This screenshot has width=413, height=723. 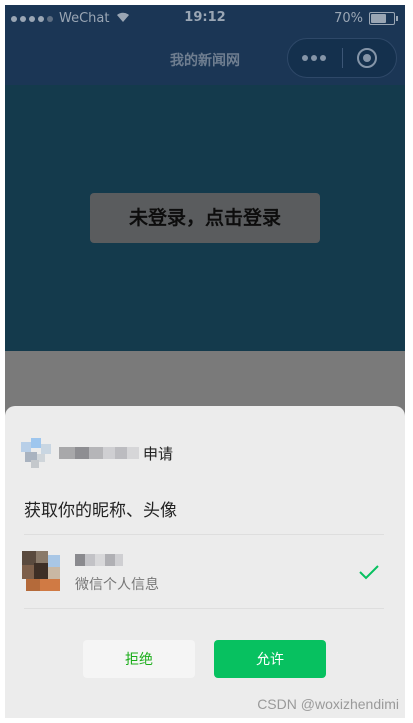 What do you see at coordinates (348, 18) in the screenshot?
I see `battery-percent: 70%` at bounding box center [348, 18].